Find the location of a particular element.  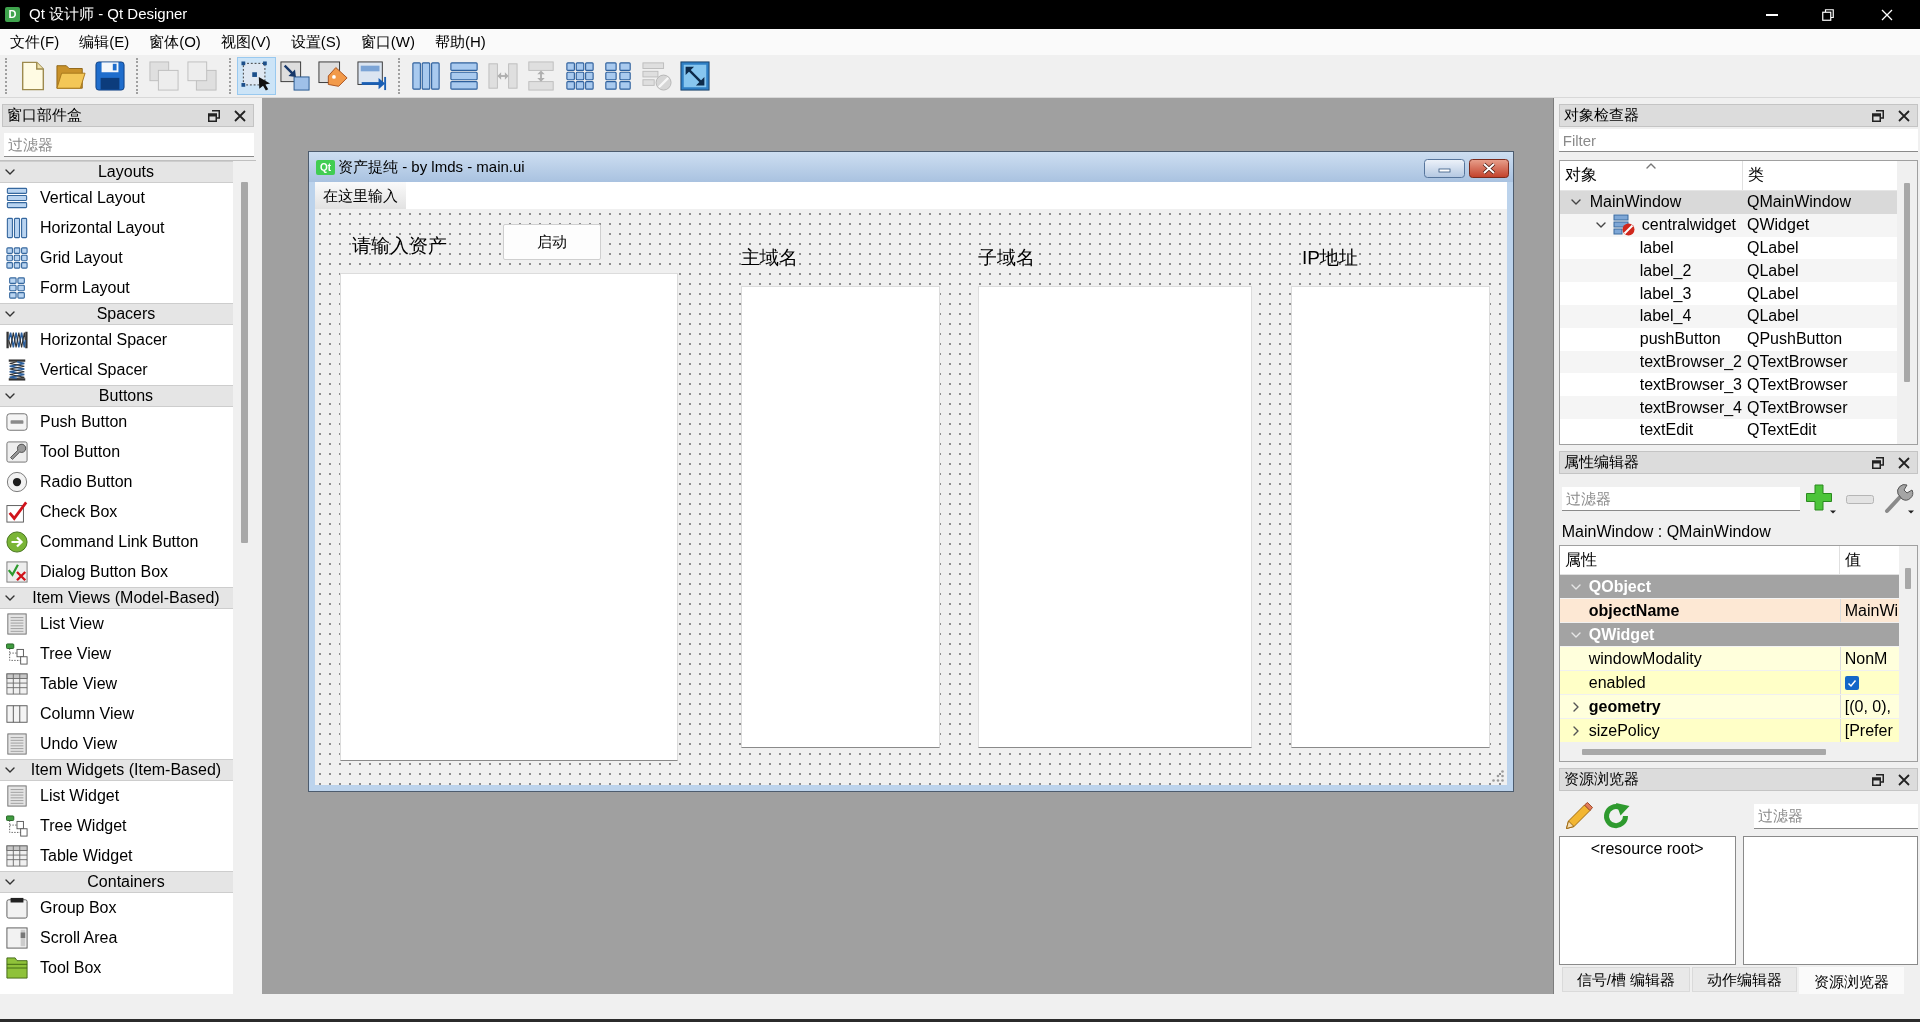

tree-row: label_3 QLabel is located at coordinates (1728, 293).